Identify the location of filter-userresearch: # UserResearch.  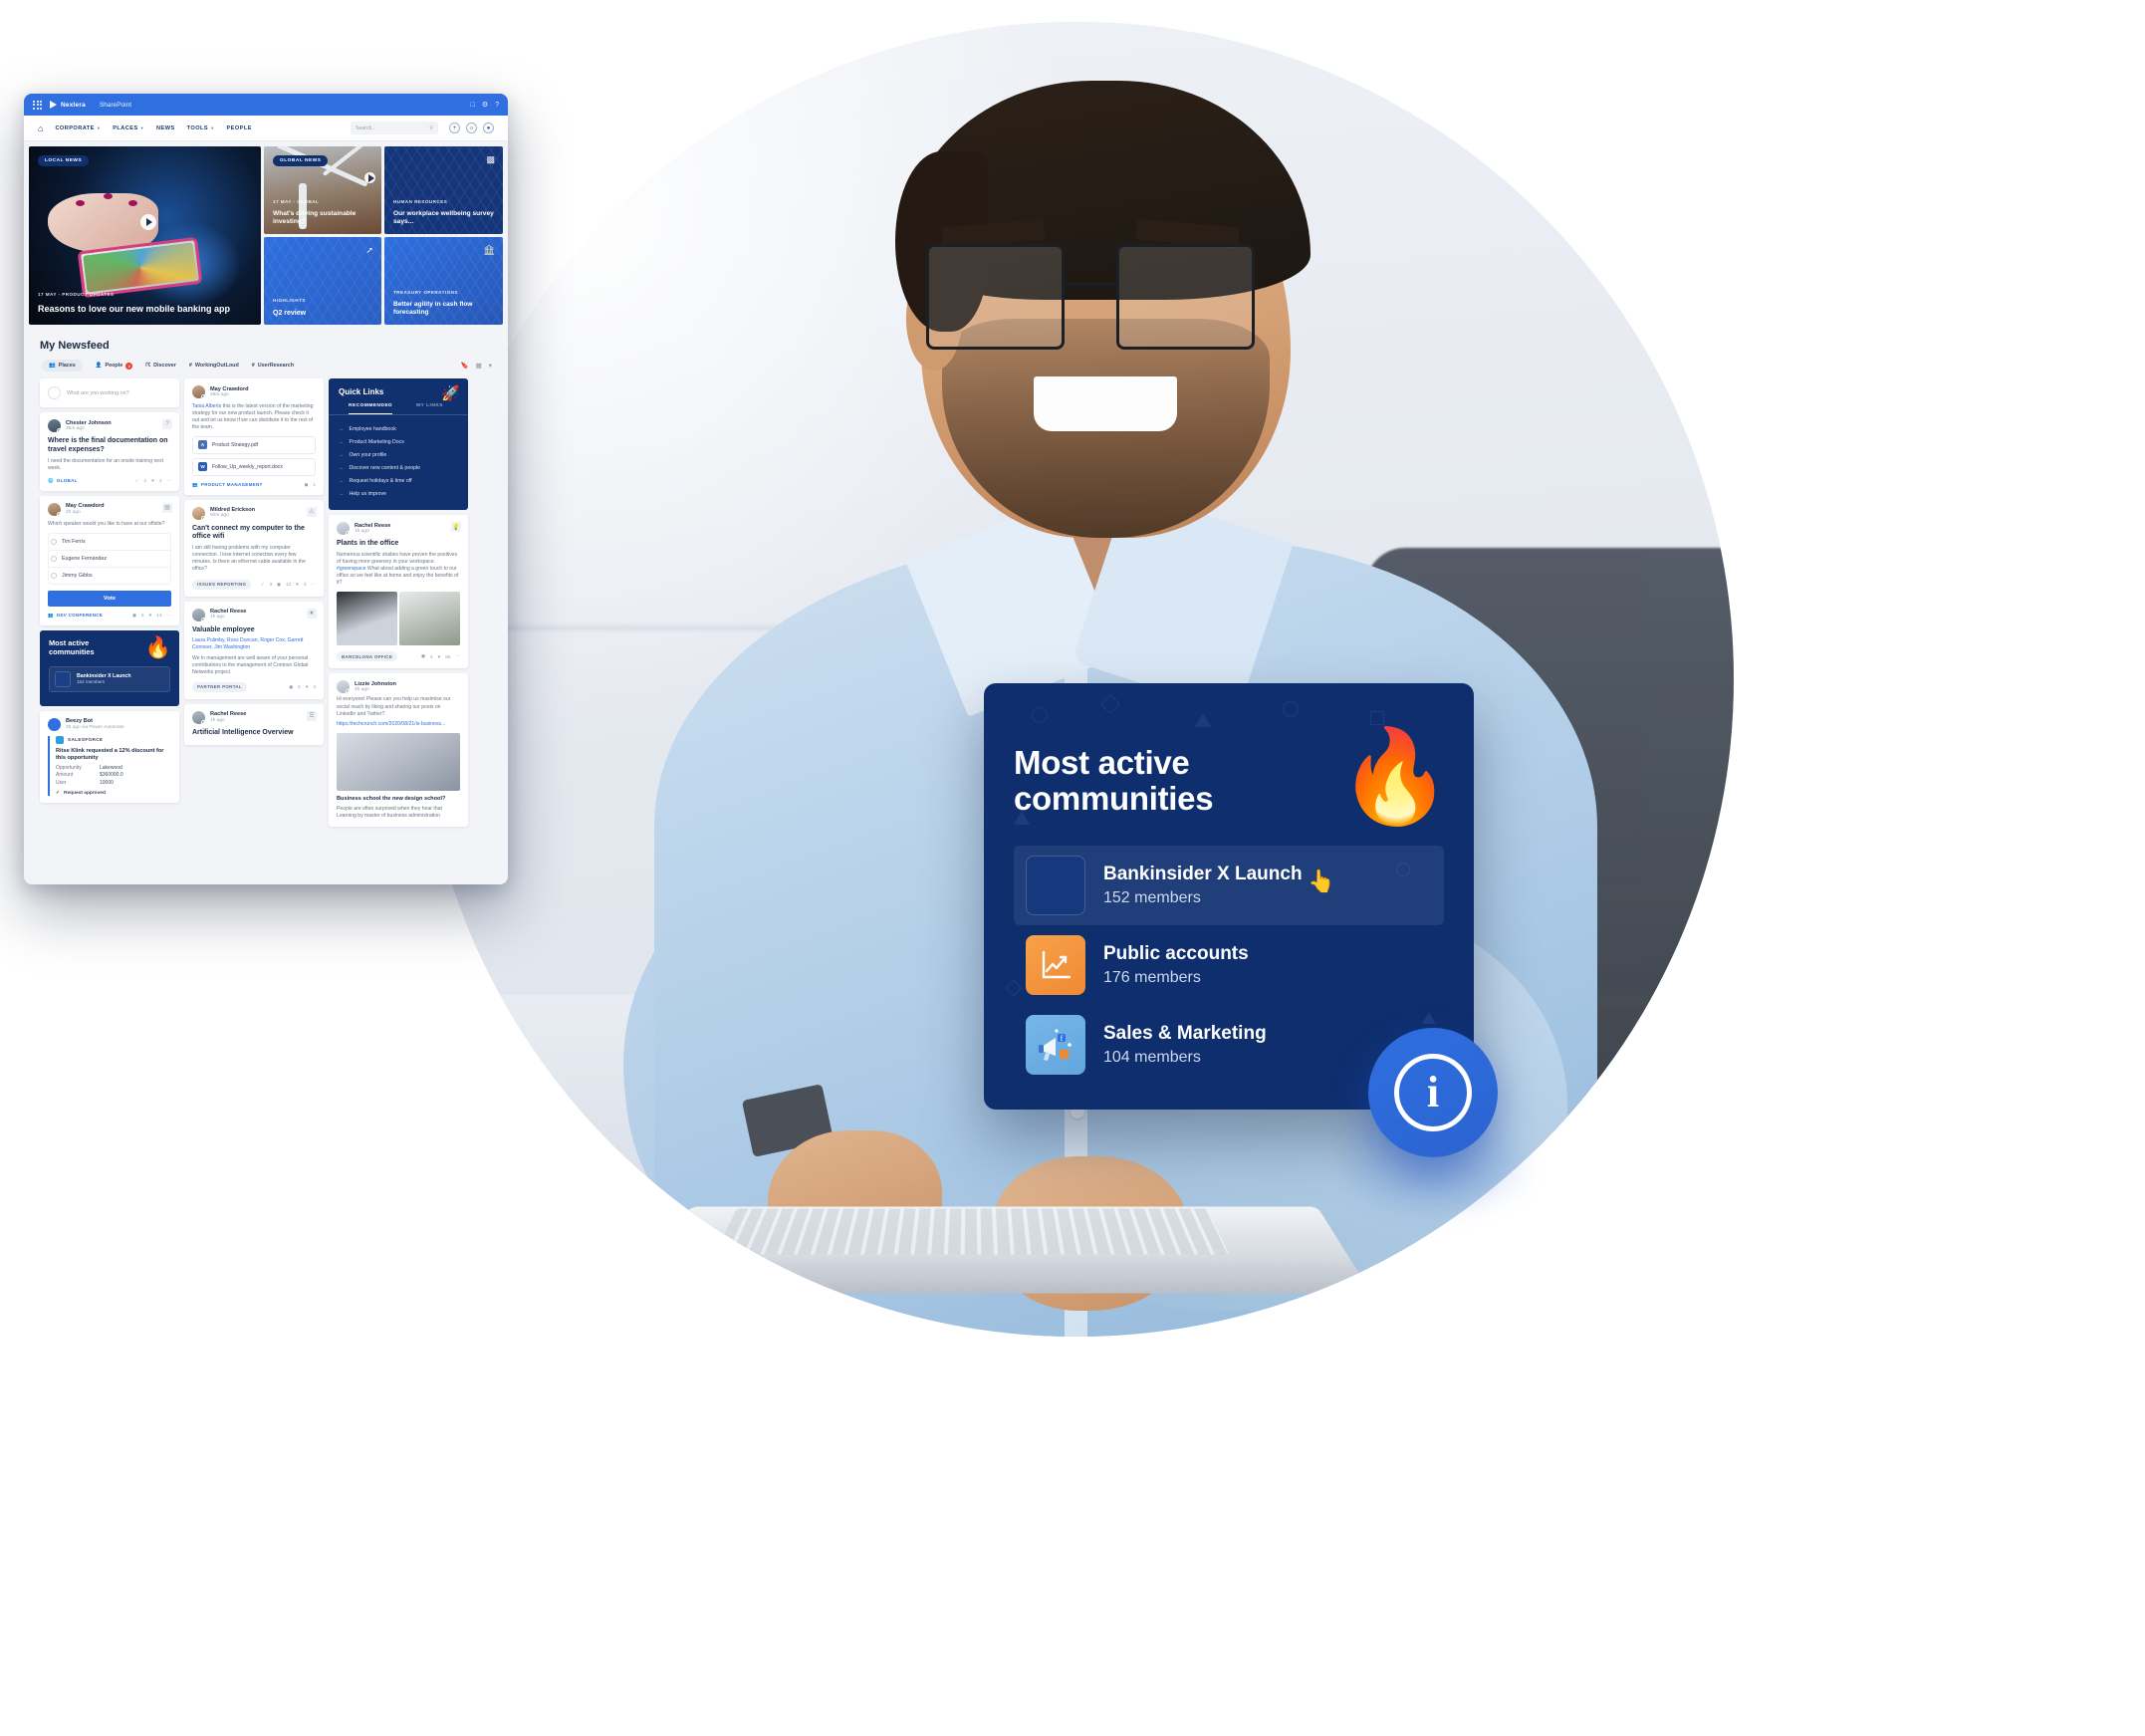
(273, 366).